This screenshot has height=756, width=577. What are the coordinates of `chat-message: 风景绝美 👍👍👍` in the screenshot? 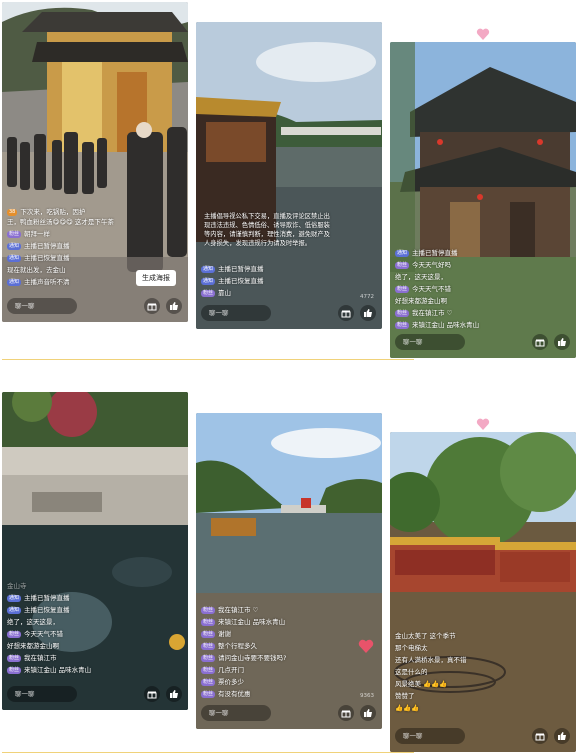 It's located at (431, 684).